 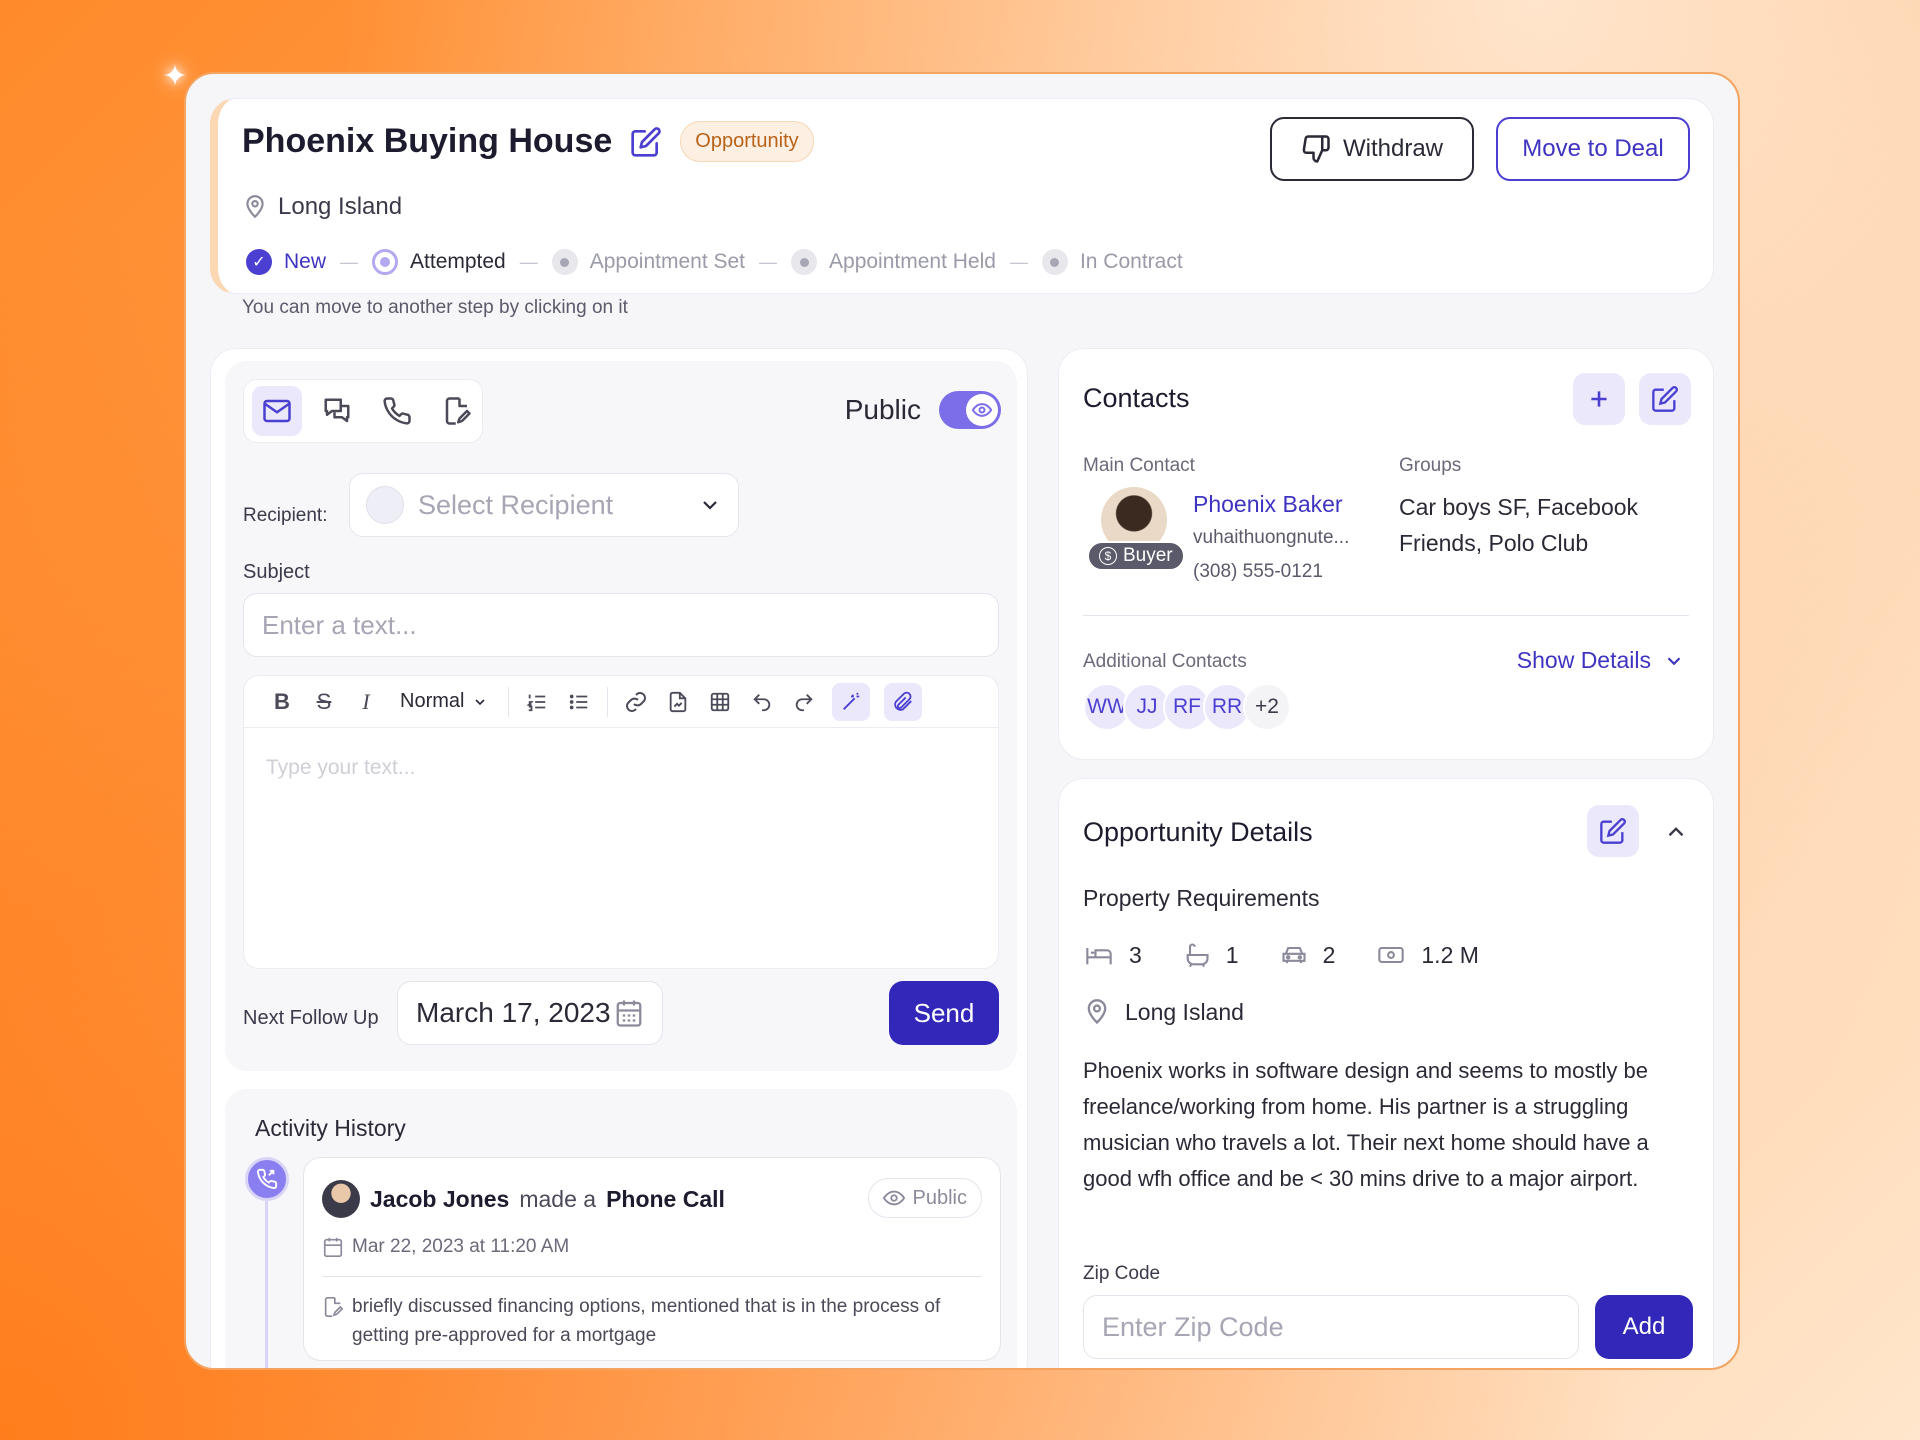 I want to click on follow-up-date-input: March 17, 2023, so click(x=530, y=1013).